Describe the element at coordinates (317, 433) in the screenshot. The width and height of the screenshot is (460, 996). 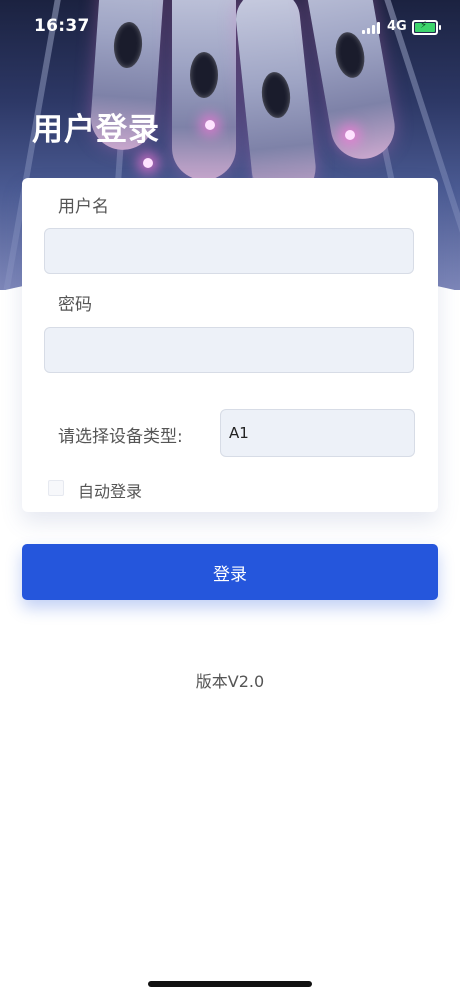
I see `device-type-select: A1` at that location.